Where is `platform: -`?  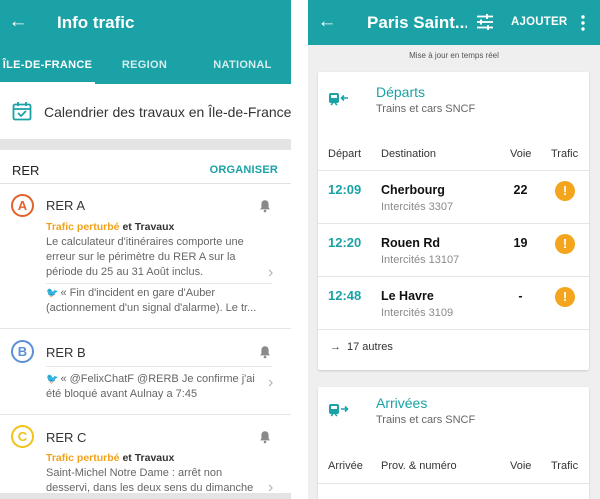 platform: - is located at coordinates (520, 296).